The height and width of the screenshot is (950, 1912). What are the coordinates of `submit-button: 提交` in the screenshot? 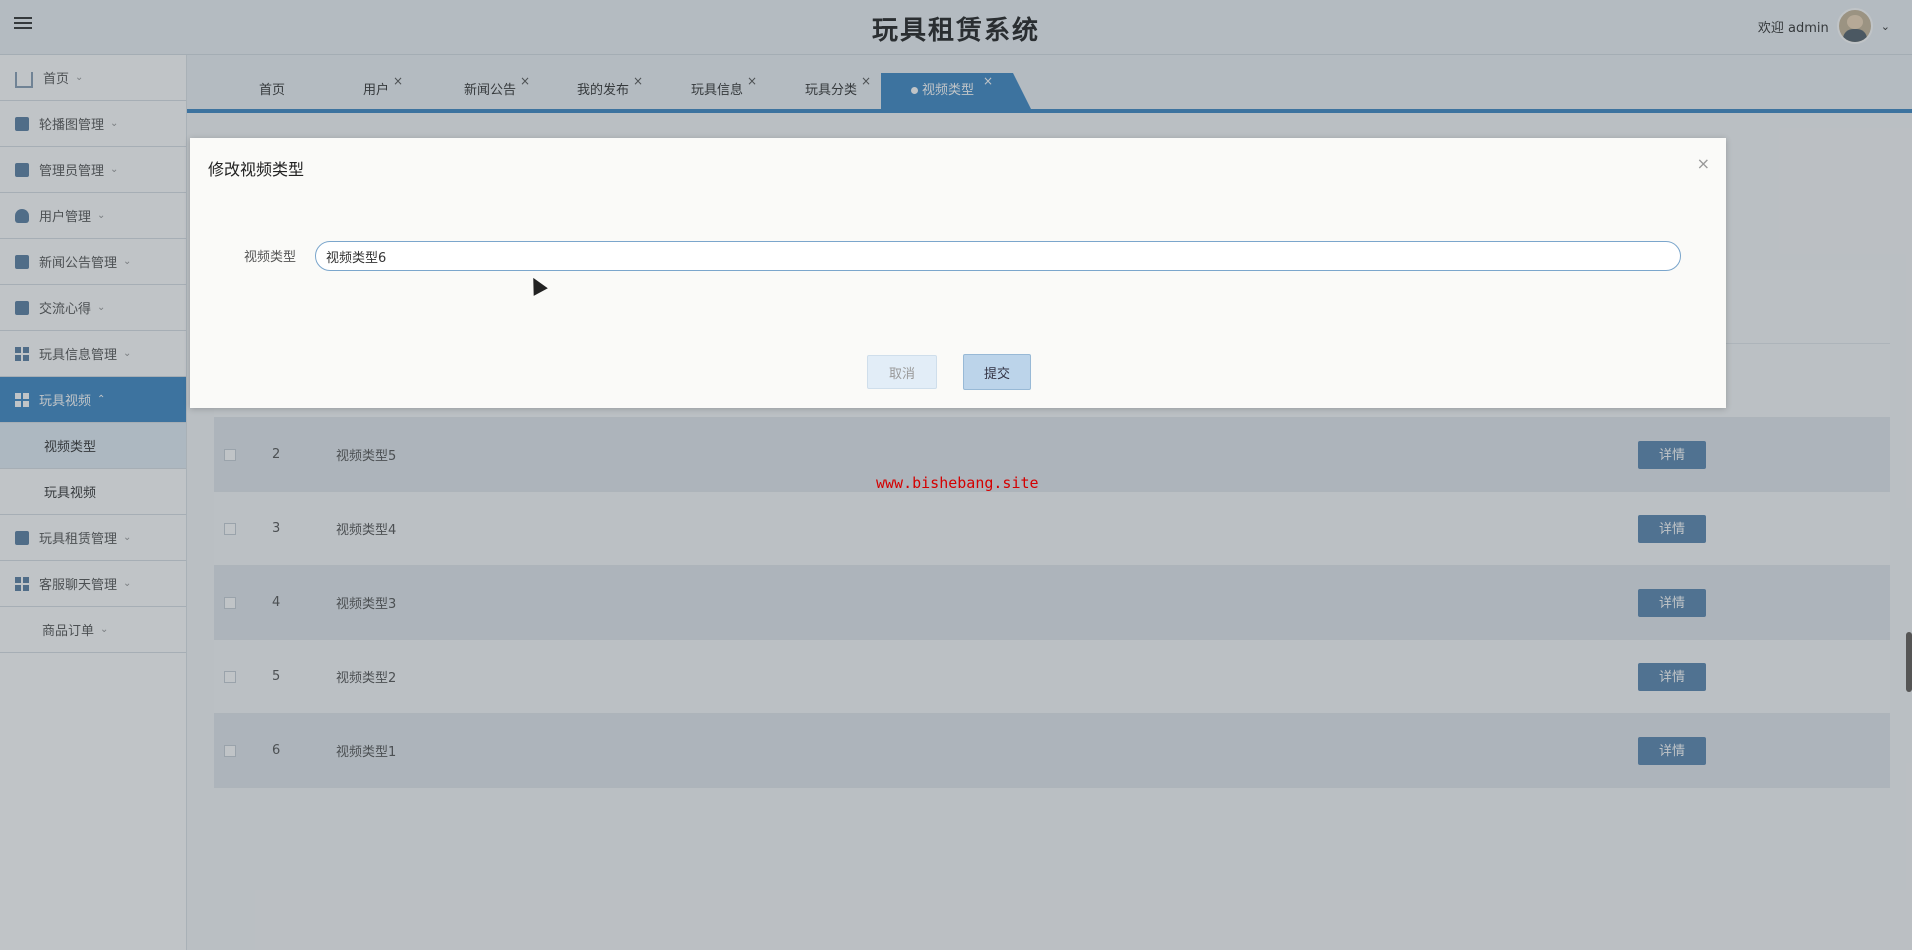 It's located at (997, 372).